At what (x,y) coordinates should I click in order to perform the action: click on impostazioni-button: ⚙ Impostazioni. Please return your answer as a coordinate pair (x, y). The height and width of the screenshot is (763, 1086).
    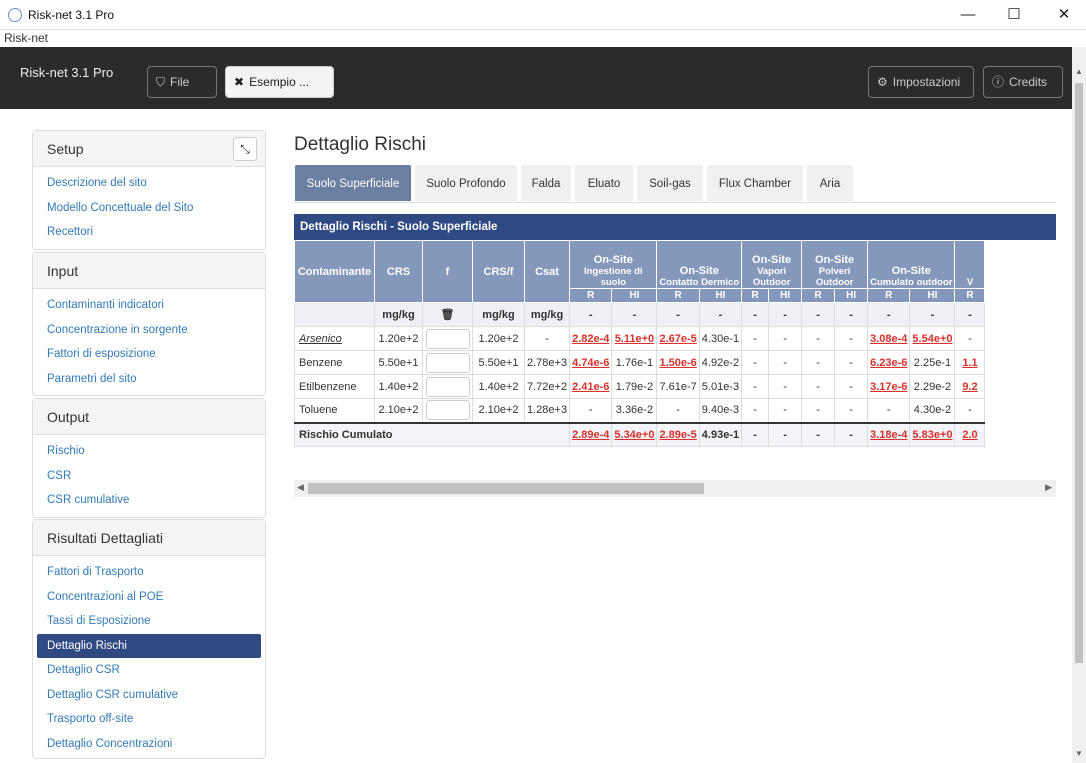
    Looking at the image, I should click on (921, 82).